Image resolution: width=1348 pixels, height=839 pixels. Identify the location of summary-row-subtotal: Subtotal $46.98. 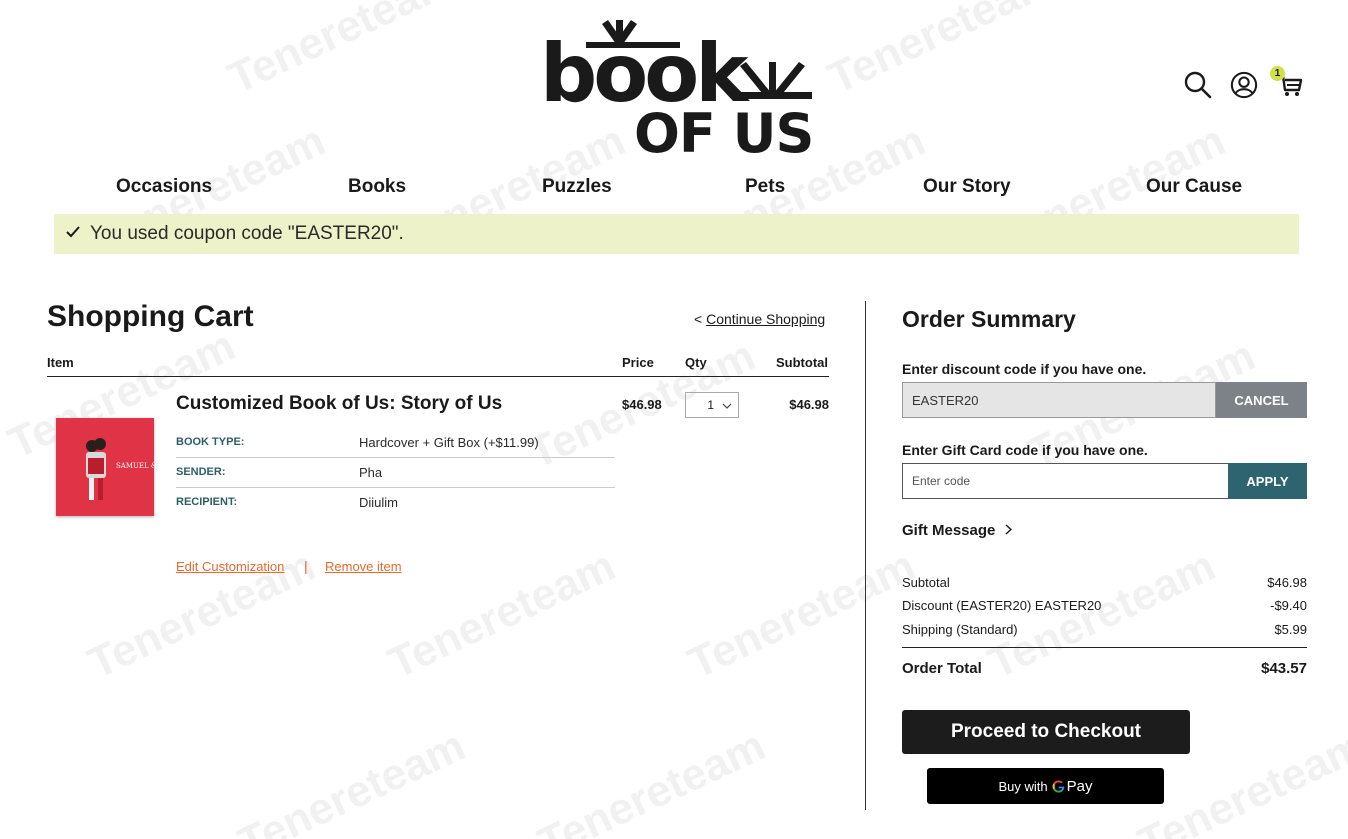
(1104, 582).